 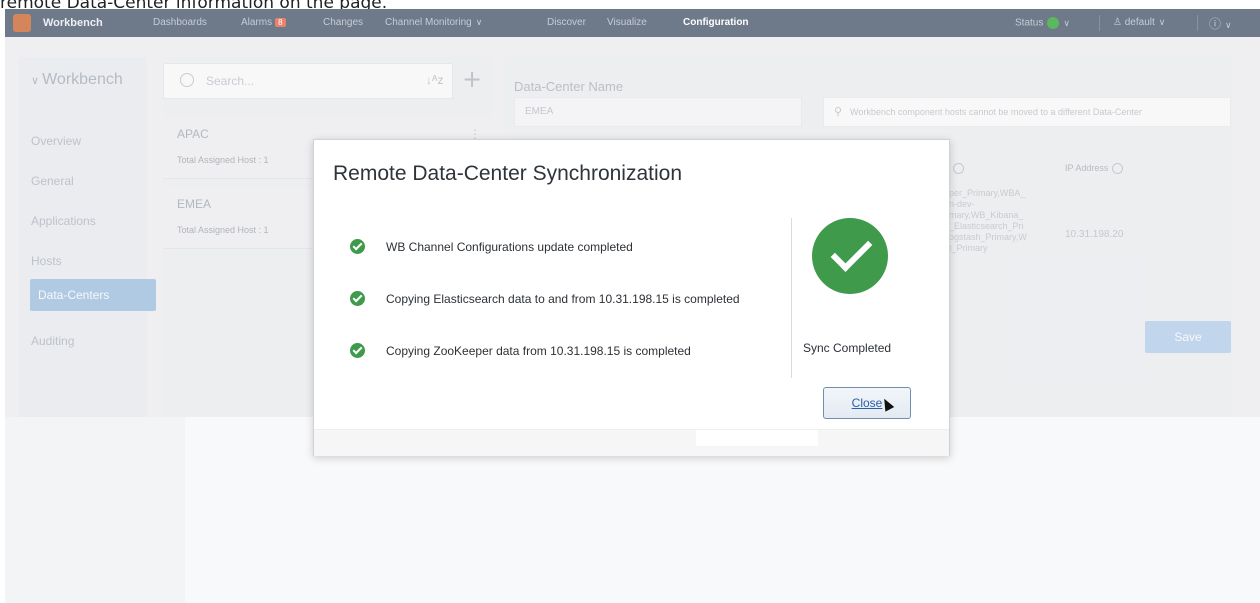 I want to click on help-menu: ⓘ ∨, so click(x=1220, y=23).